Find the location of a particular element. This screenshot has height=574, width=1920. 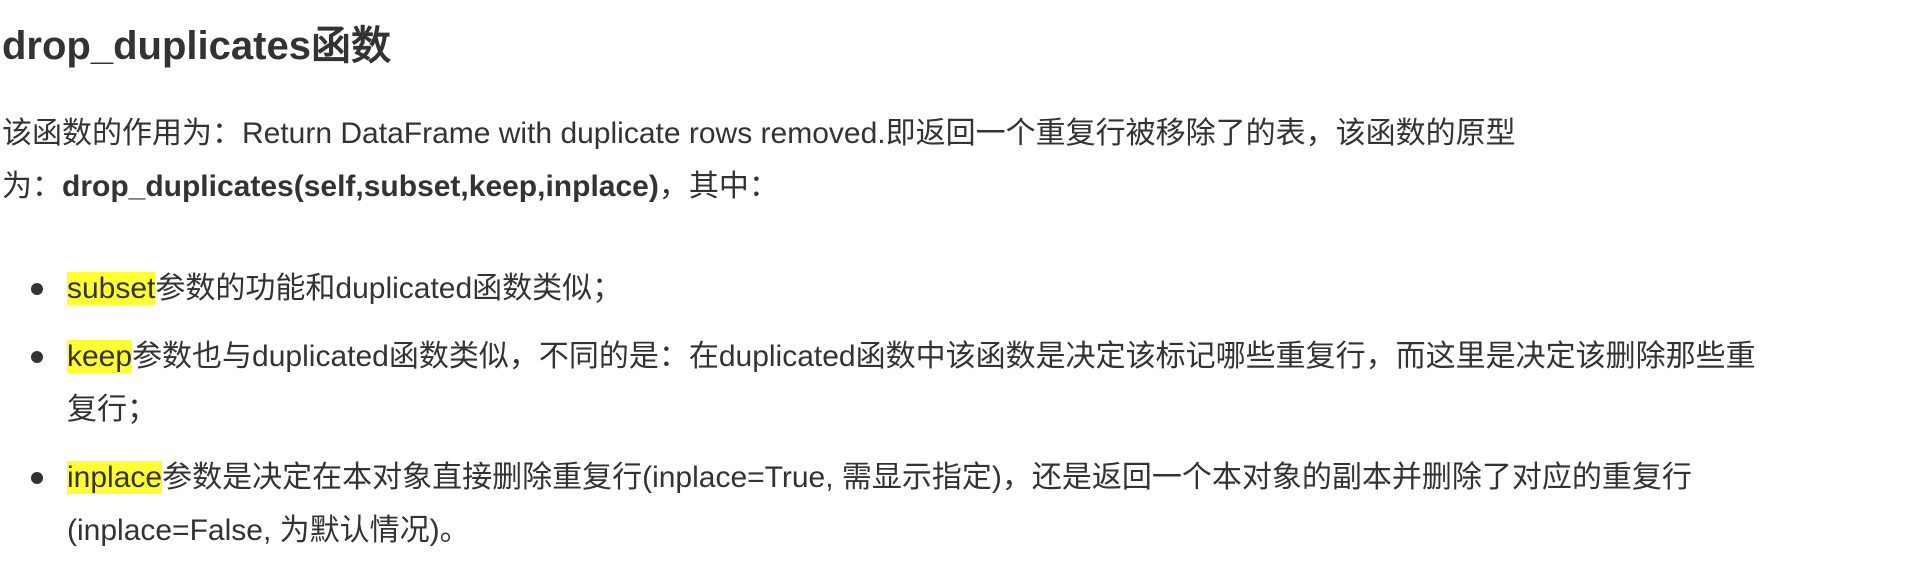

param-name-highlight: keep is located at coordinates (100, 356).